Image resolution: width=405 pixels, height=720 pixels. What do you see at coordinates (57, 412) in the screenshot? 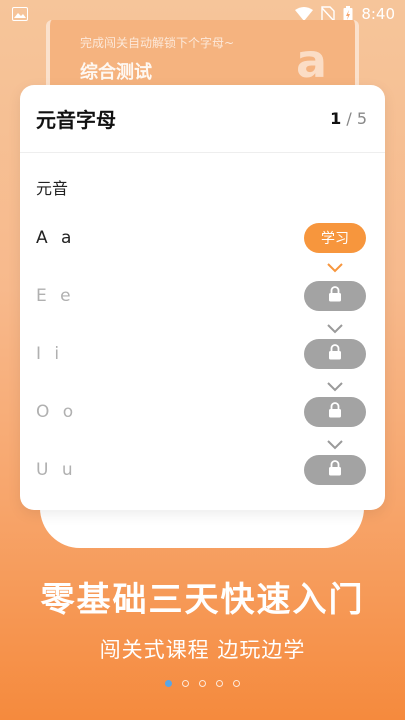
I see `lesson-letters: O o` at bounding box center [57, 412].